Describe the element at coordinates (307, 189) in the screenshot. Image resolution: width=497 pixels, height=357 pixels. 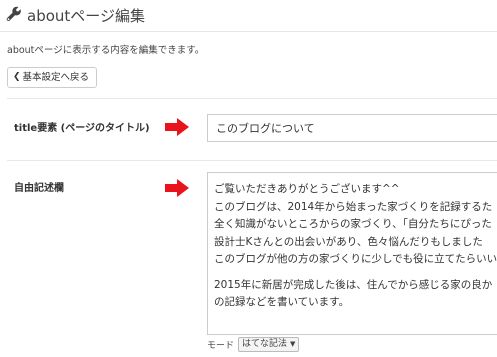
I see `textarea-line: ご覧いただきありがとうございます^^` at that location.